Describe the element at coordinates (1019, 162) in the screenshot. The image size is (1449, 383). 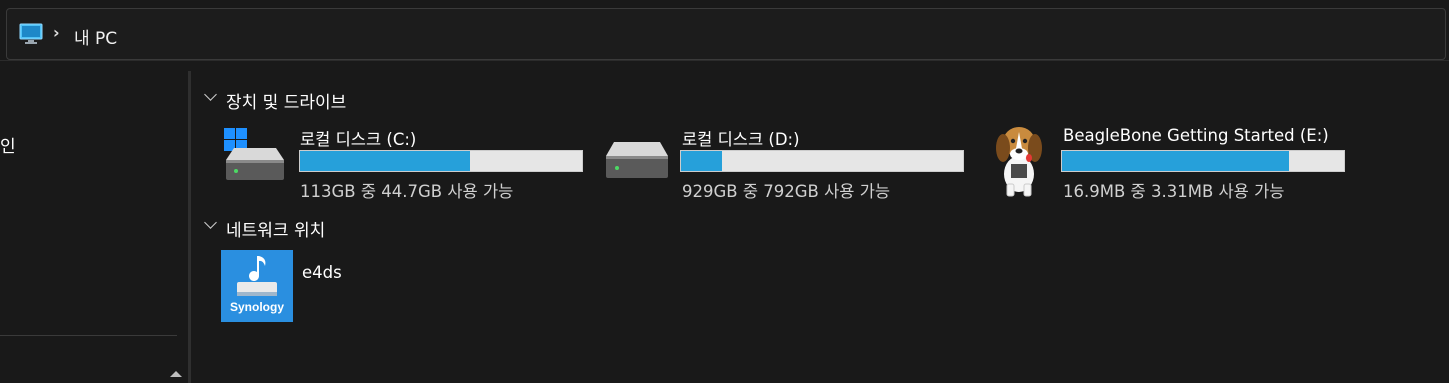
I see `beagle-dog-icon` at that location.